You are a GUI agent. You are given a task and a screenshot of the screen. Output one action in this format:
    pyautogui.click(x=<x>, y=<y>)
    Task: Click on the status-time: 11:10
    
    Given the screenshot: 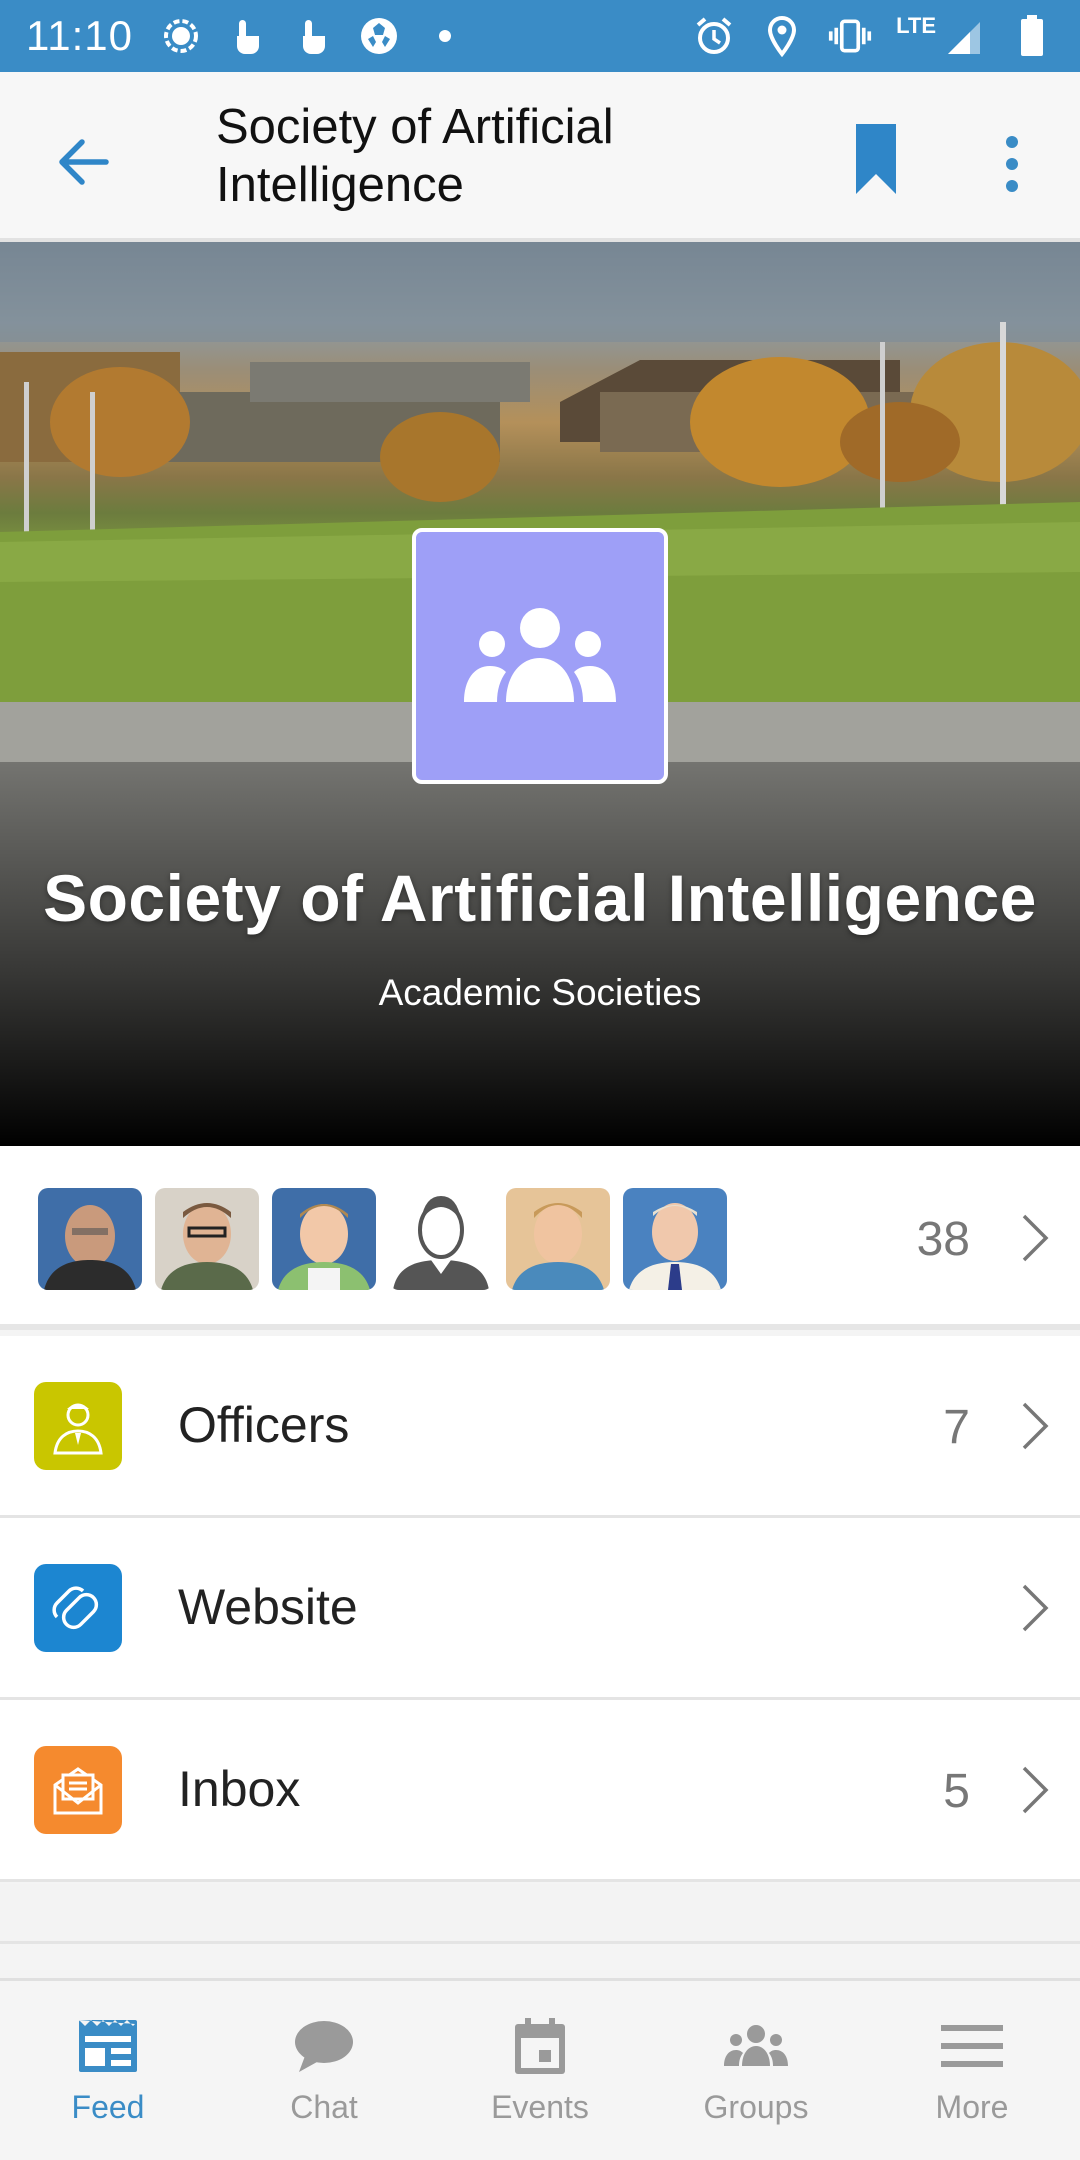 What is the action you would take?
    pyautogui.click(x=79, y=35)
    